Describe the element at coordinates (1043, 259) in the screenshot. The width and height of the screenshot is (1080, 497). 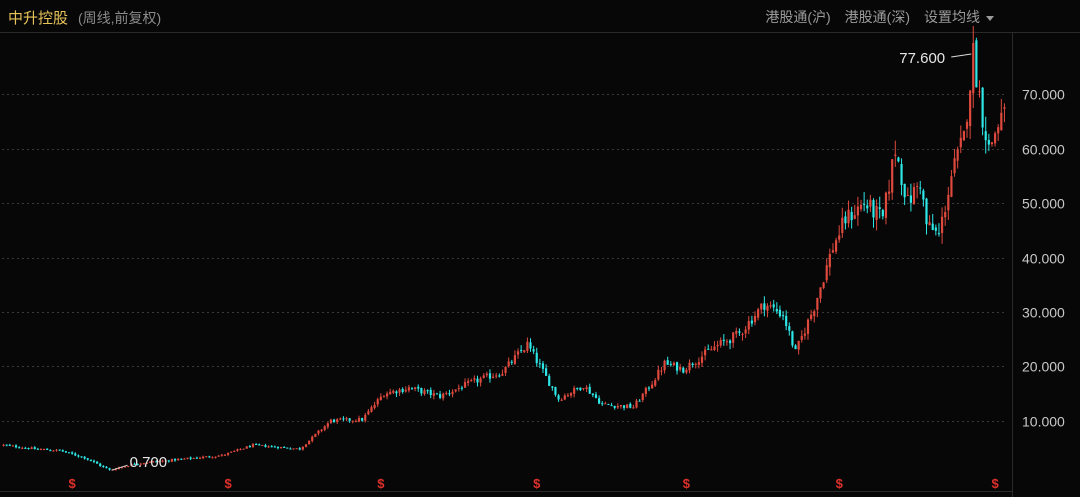
I see `y-tick-label: 40.000` at that location.